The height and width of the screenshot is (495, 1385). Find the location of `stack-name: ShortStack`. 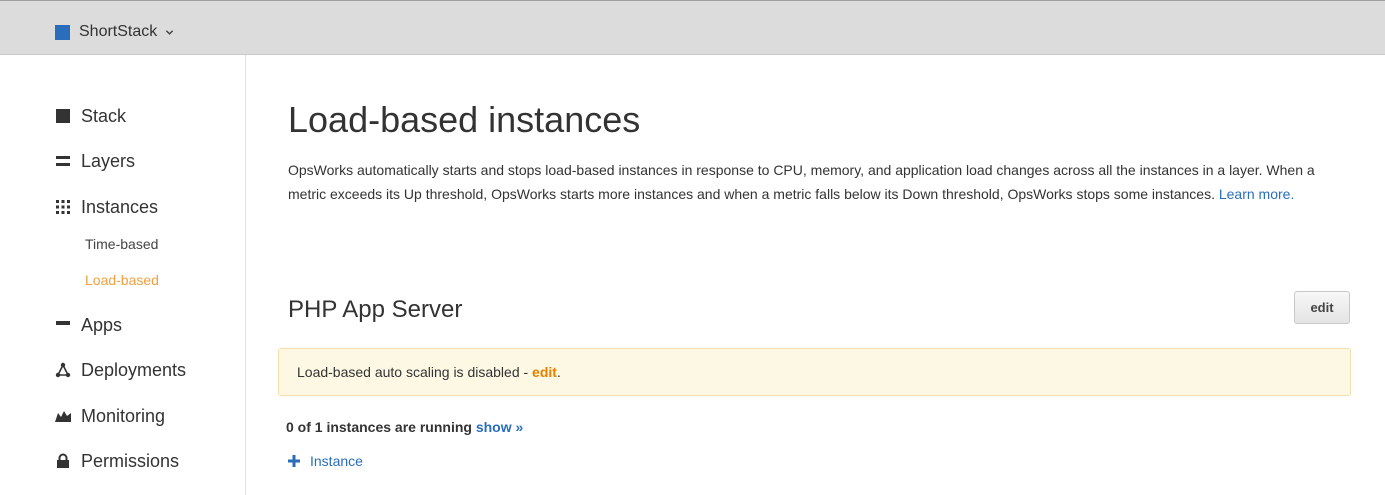

stack-name: ShortStack is located at coordinates (118, 31).